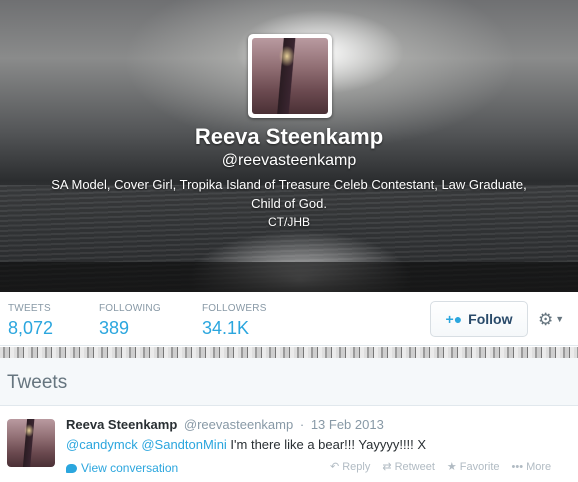 Image resolution: width=578 pixels, height=482 pixels. I want to click on profile-avatar-image, so click(290, 76).